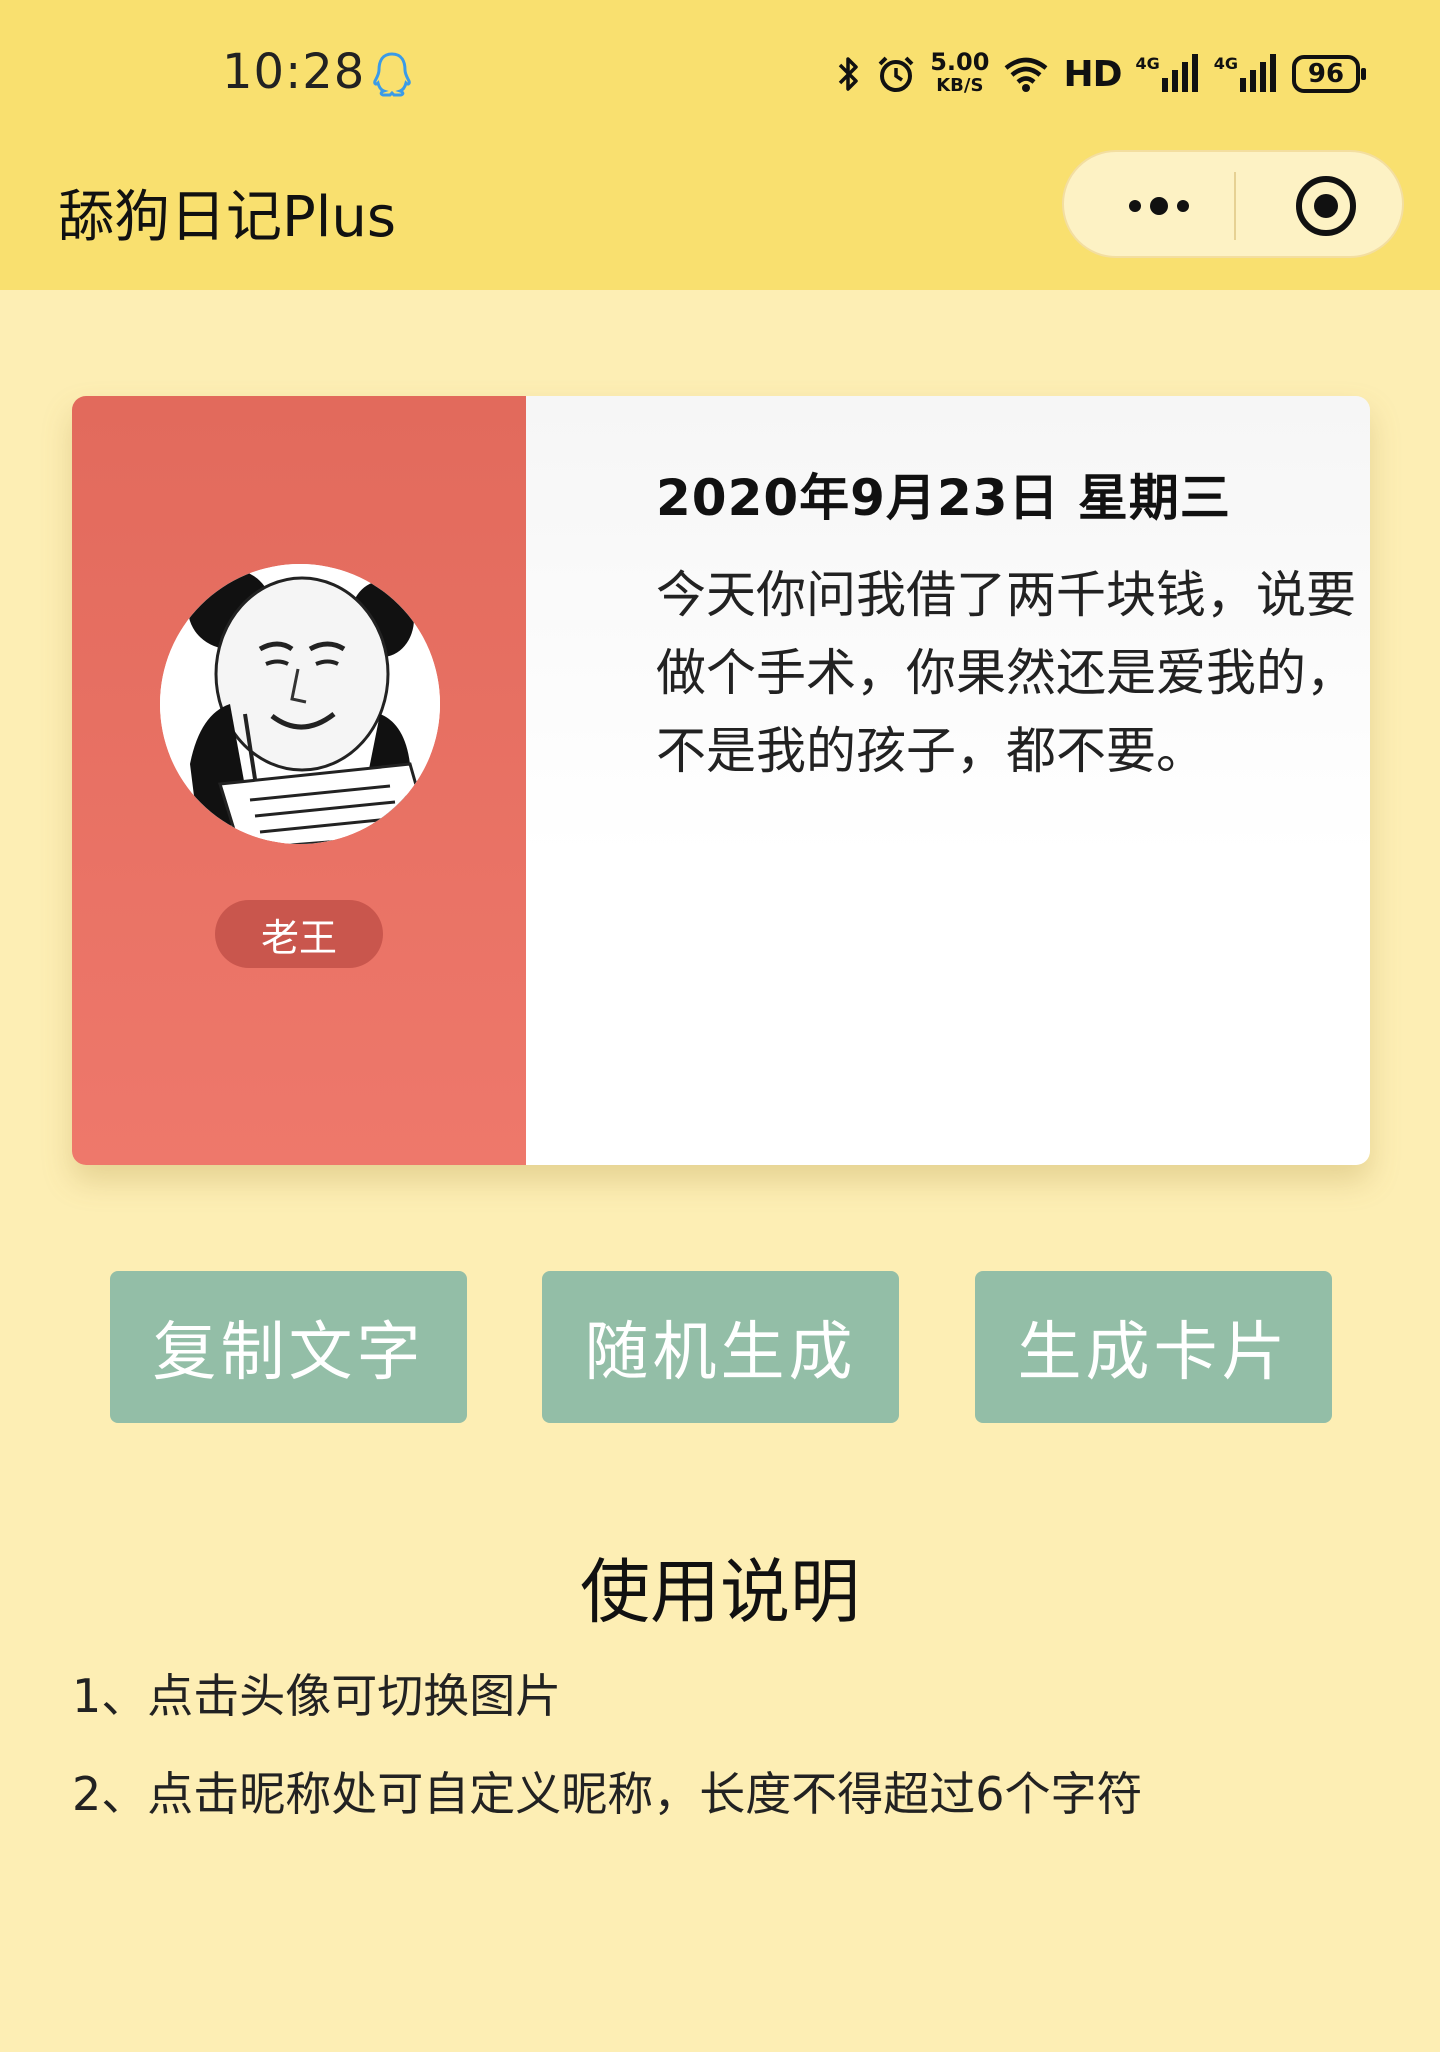 The height and width of the screenshot is (2052, 1440). I want to click on instruction-item: 1、点击头像可切换图片, so click(317, 1696).